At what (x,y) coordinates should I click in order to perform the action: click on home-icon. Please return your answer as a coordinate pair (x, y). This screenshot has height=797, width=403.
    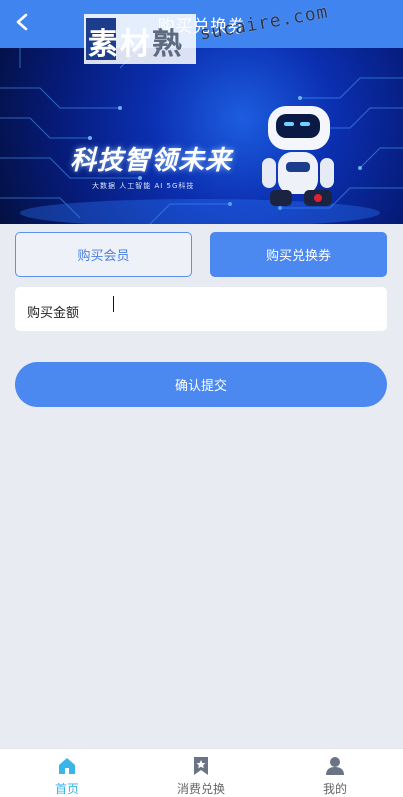
    Looking at the image, I should click on (67, 766).